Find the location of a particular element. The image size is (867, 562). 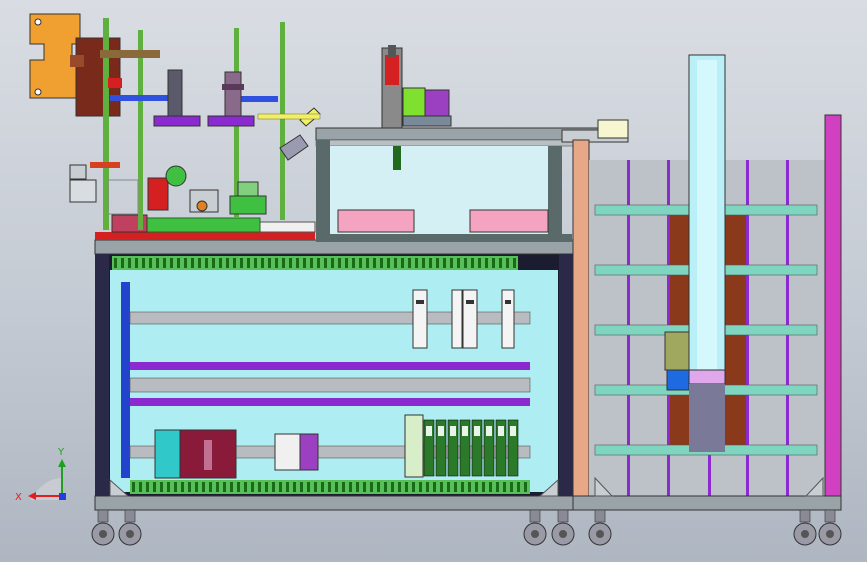

lift-column-inner is located at coordinates (707, 215).